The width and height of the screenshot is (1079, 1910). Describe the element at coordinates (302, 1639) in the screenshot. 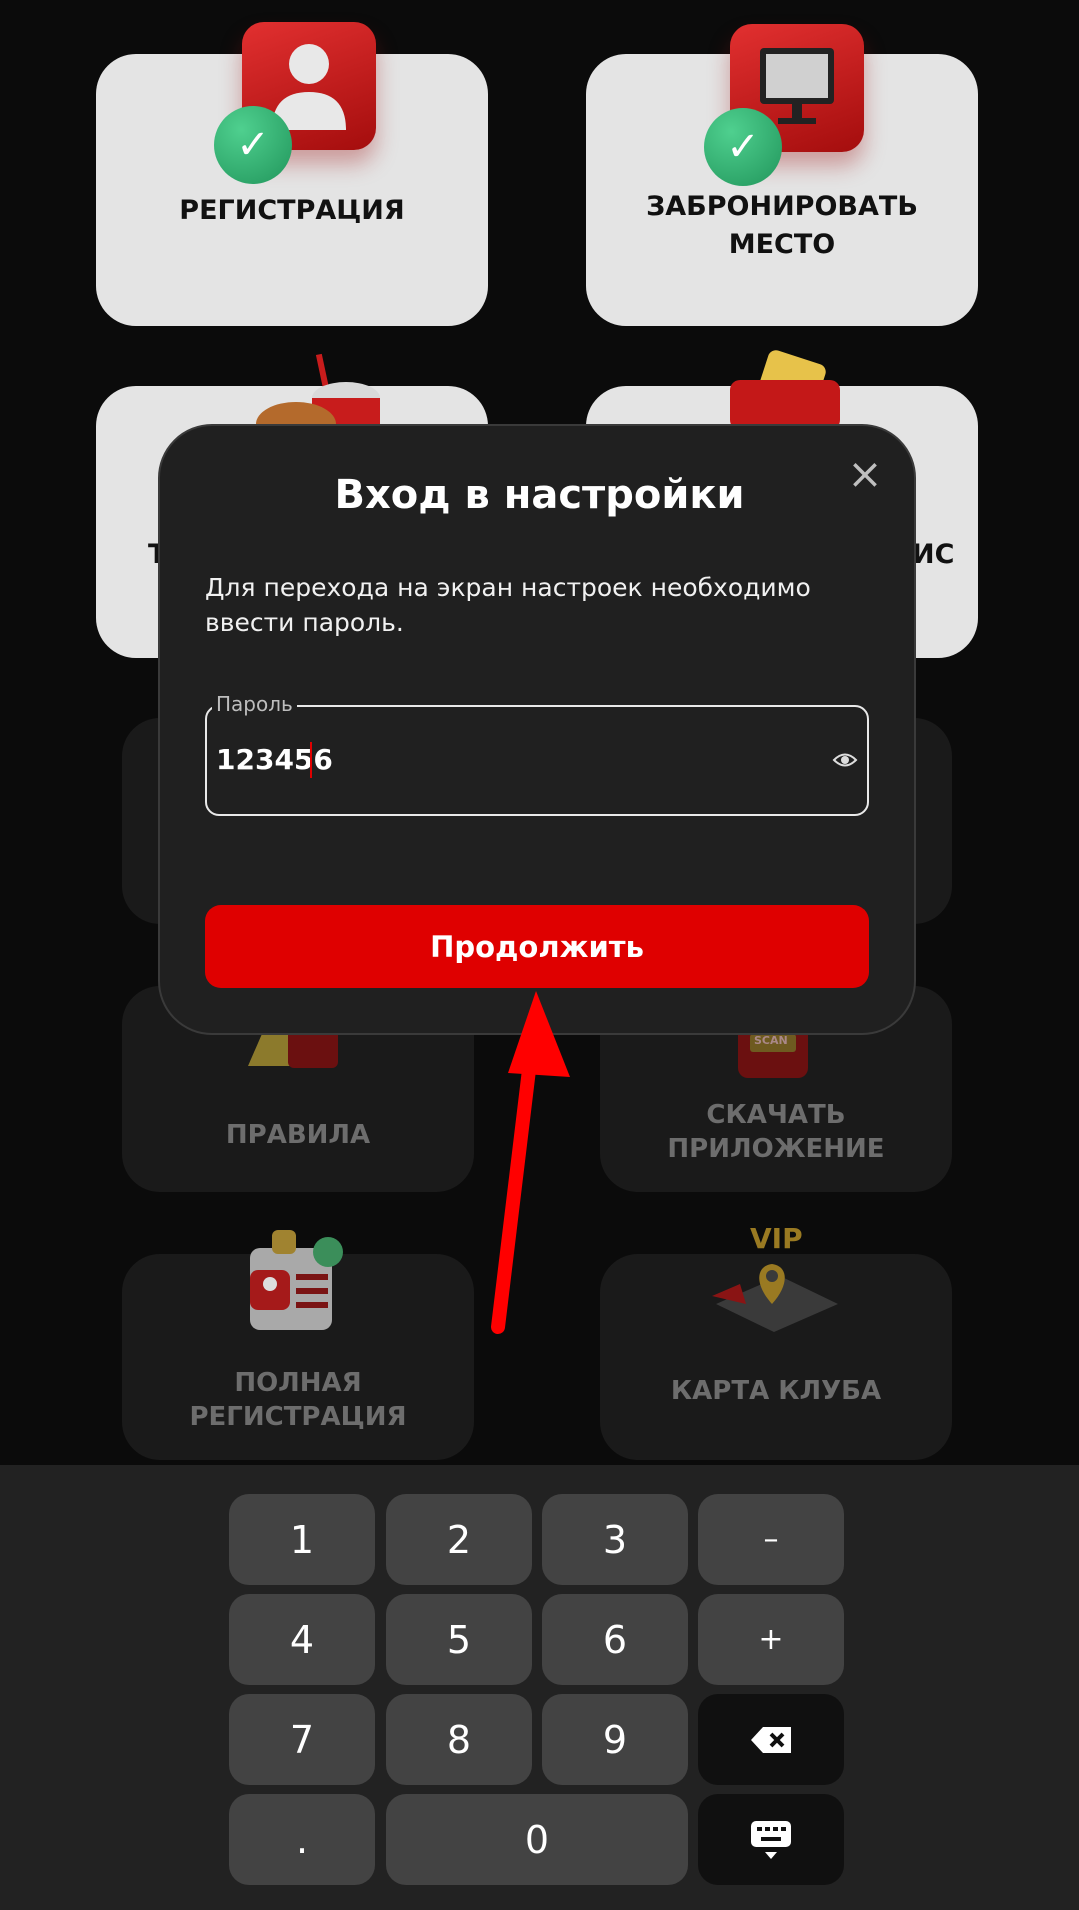

I see `key-4: 4` at that location.